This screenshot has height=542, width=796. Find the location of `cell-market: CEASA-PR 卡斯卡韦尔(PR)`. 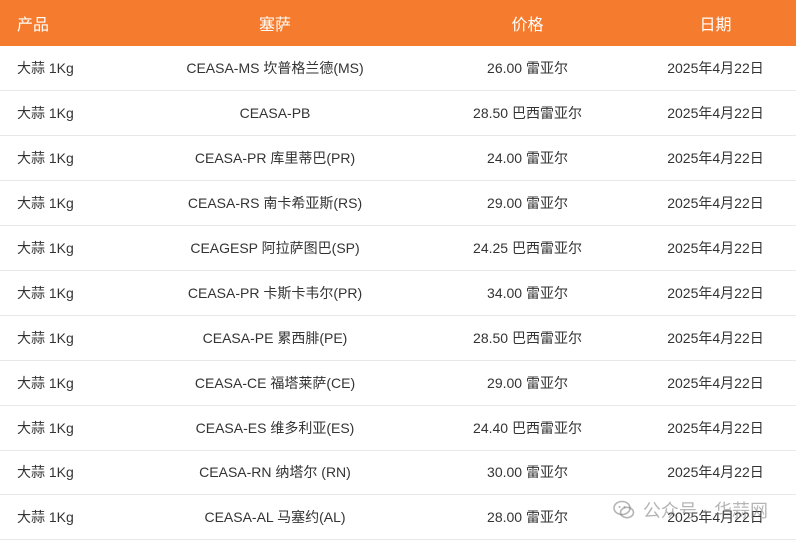

cell-market: CEASA-PR 卡斯卡韦尔(PR) is located at coordinates (275, 292).